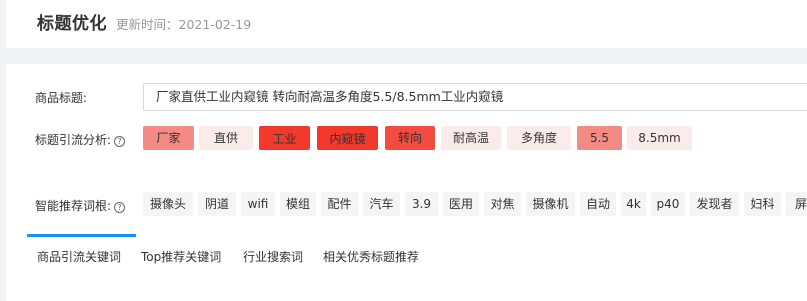 This screenshot has height=301, width=807. Describe the element at coordinates (371, 254) in the screenshot. I see `tab-related-titles: 相关优秀标题推荐` at that location.